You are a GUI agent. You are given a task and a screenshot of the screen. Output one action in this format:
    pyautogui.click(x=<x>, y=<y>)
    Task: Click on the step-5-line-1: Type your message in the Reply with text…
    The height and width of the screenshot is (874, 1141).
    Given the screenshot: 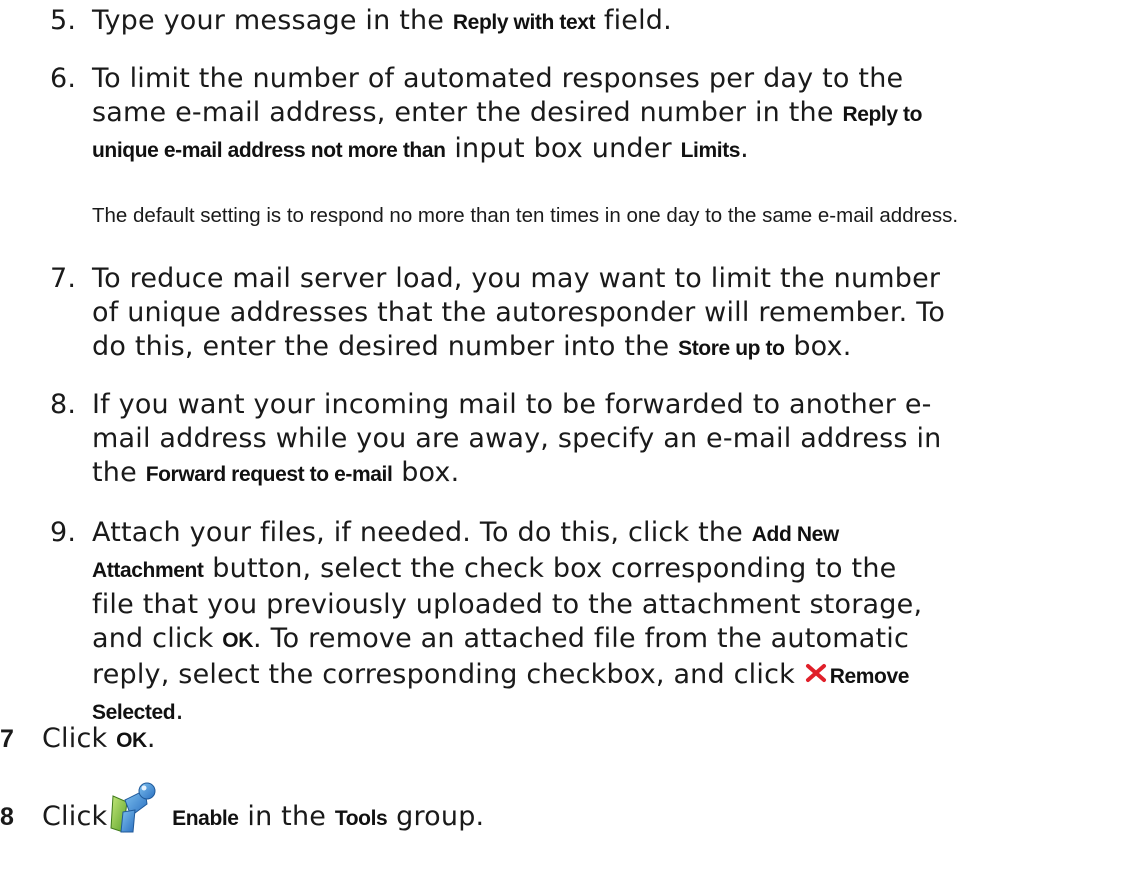 What is the action you would take?
    pyautogui.click(x=382, y=20)
    